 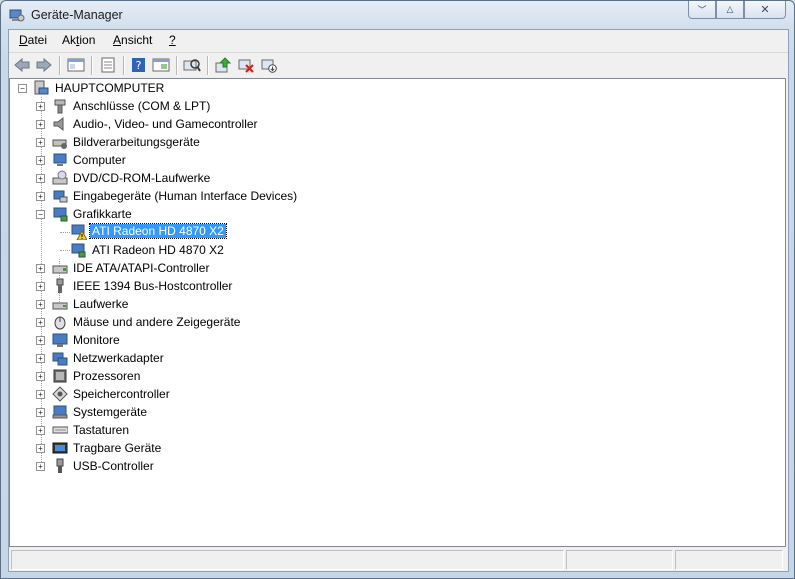 What do you see at coordinates (117, 40) in the screenshot?
I see `menu-accelerator: A` at bounding box center [117, 40].